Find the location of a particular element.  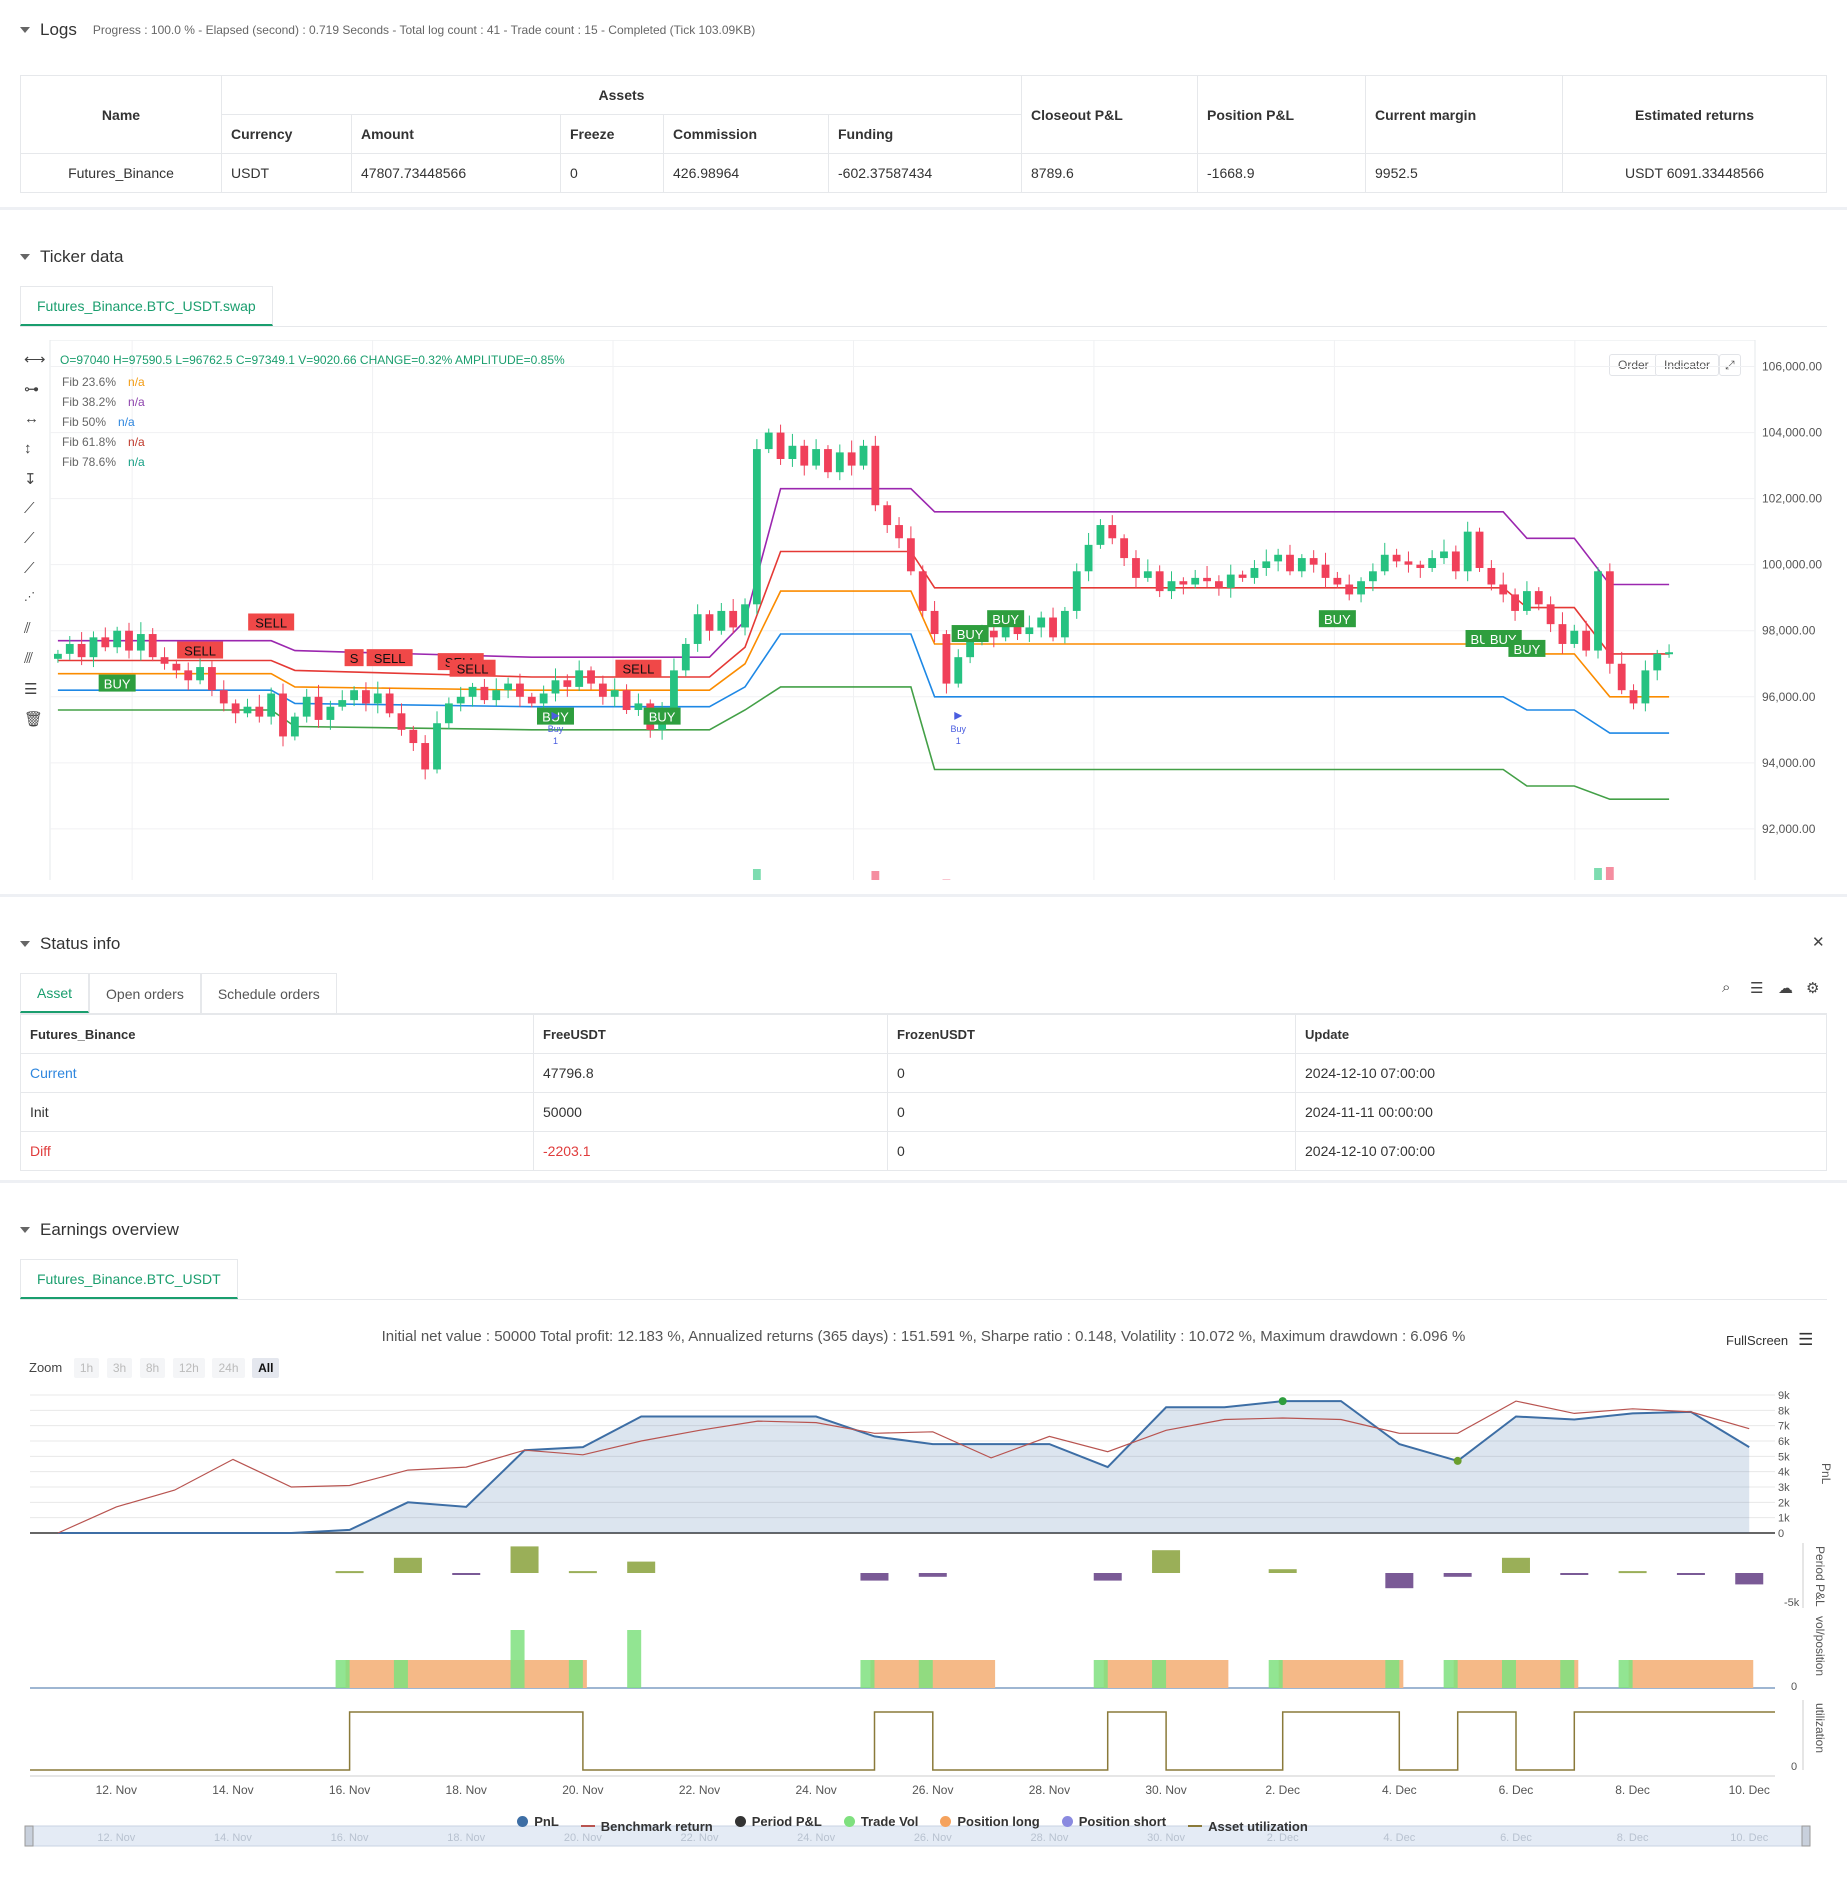

ticker-header: Ticker data is located at coordinates (71, 257).